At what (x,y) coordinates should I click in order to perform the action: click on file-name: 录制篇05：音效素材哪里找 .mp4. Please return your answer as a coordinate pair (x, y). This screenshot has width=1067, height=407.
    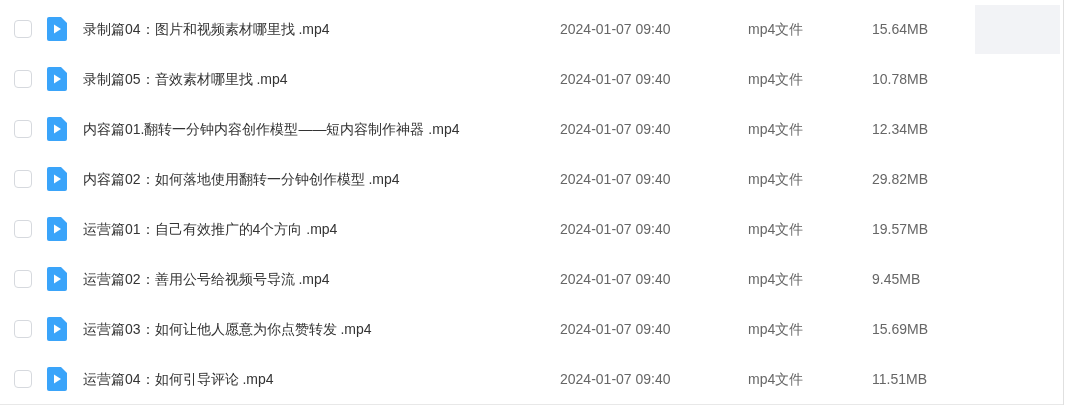
    Looking at the image, I should click on (321, 79).